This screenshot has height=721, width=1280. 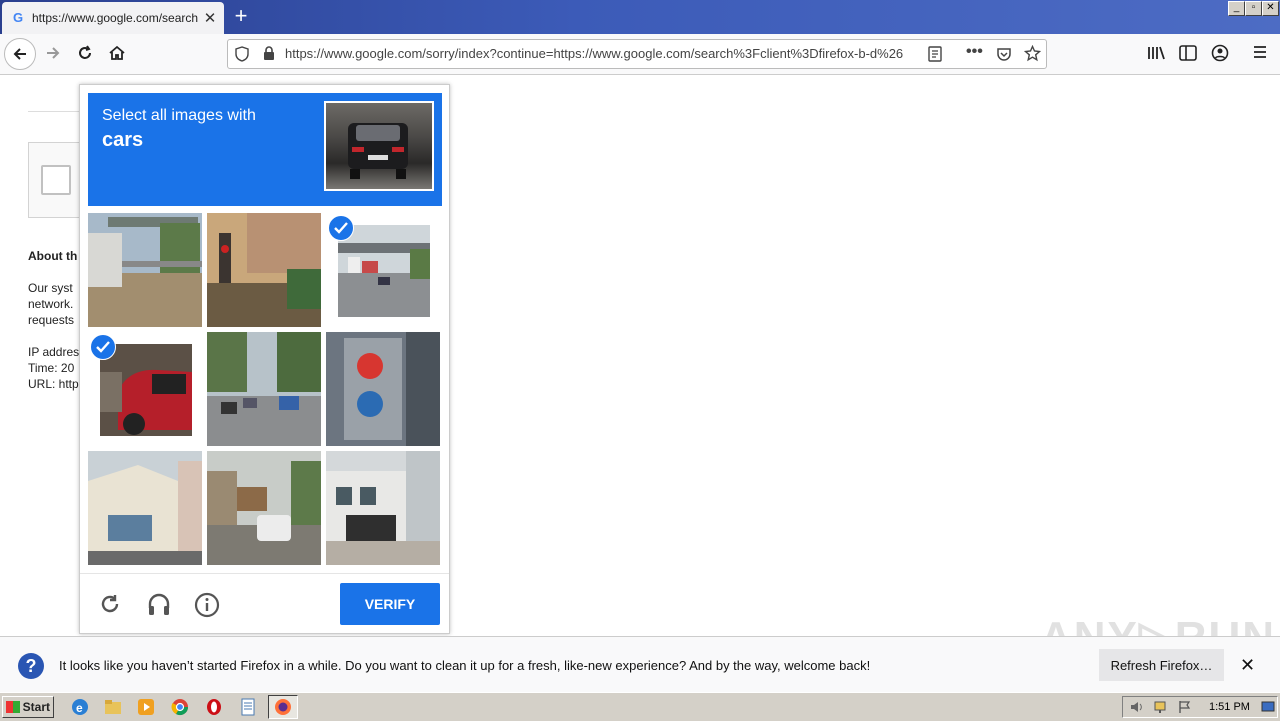 What do you see at coordinates (1220, 54) in the screenshot?
I see `account-icon` at bounding box center [1220, 54].